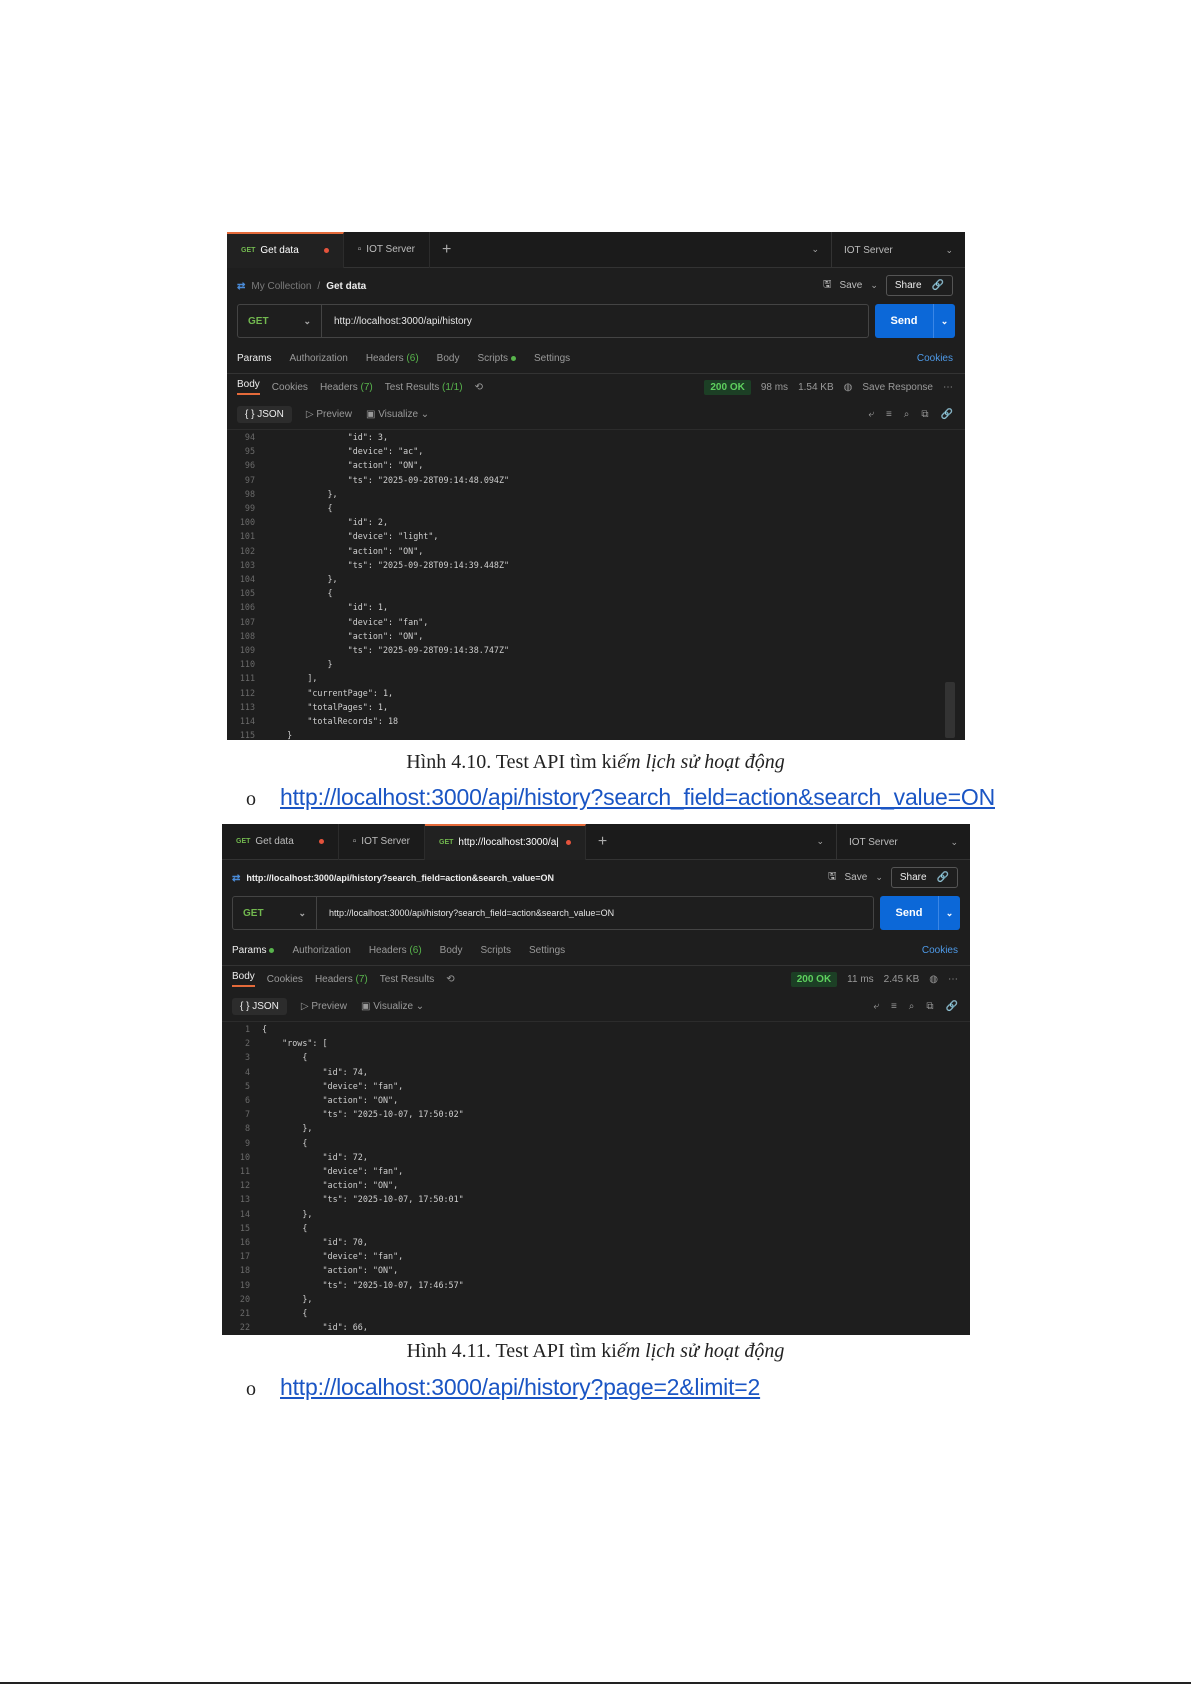  I want to click on code-text: "device": "light",, so click(353, 536).